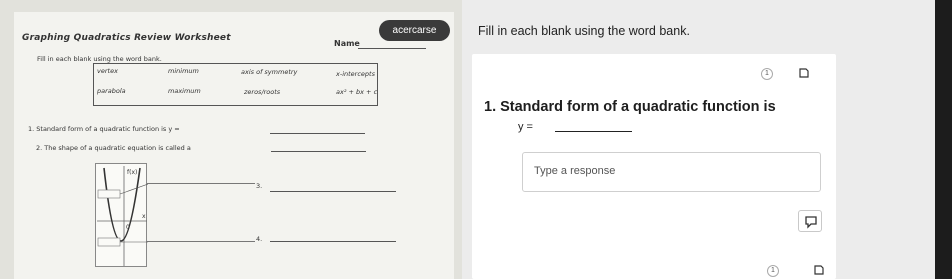 This screenshot has width=952, height=279. What do you see at coordinates (183, 71) in the screenshot?
I see `word-bank-term: minimum` at bounding box center [183, 71].